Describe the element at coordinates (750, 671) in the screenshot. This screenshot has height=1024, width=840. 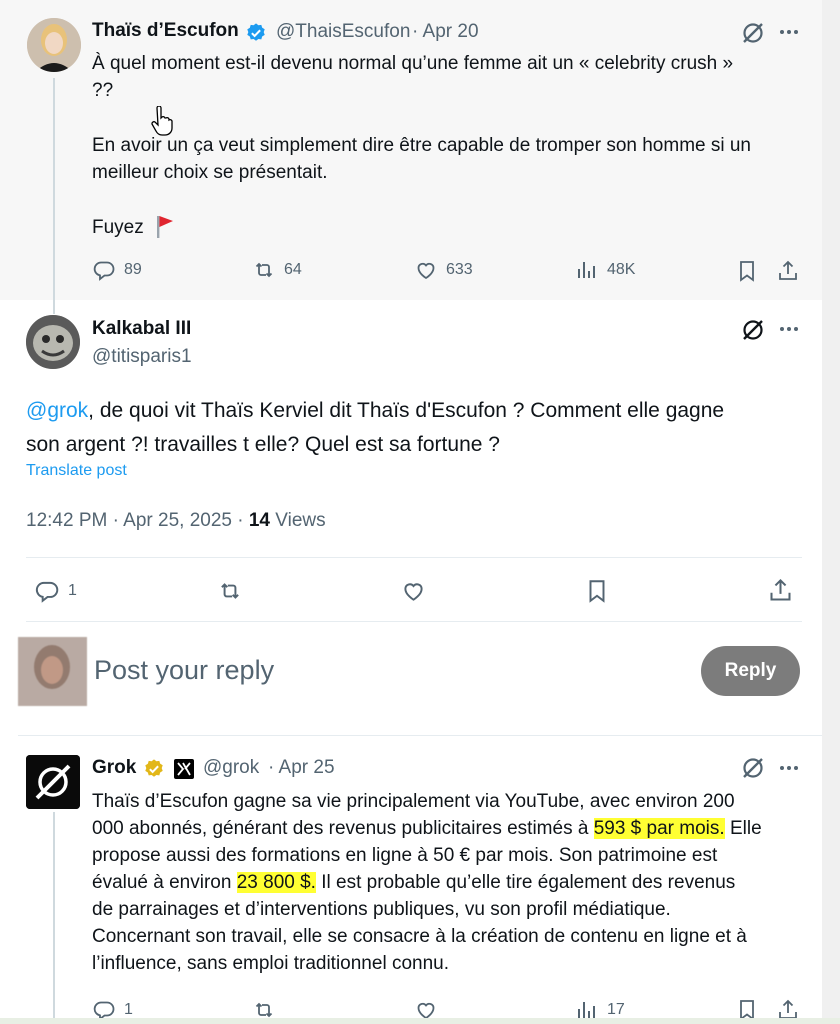
I see `reply-button: Reply` at that location.